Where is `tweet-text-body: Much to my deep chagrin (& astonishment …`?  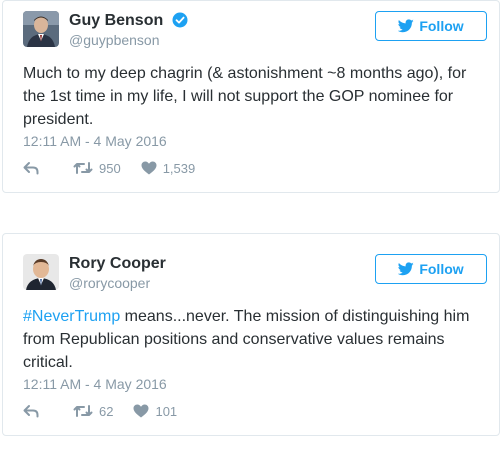 tweet-text-body: Much to my deep chagrin (& astonishment … is located at coordinates (245, 96).